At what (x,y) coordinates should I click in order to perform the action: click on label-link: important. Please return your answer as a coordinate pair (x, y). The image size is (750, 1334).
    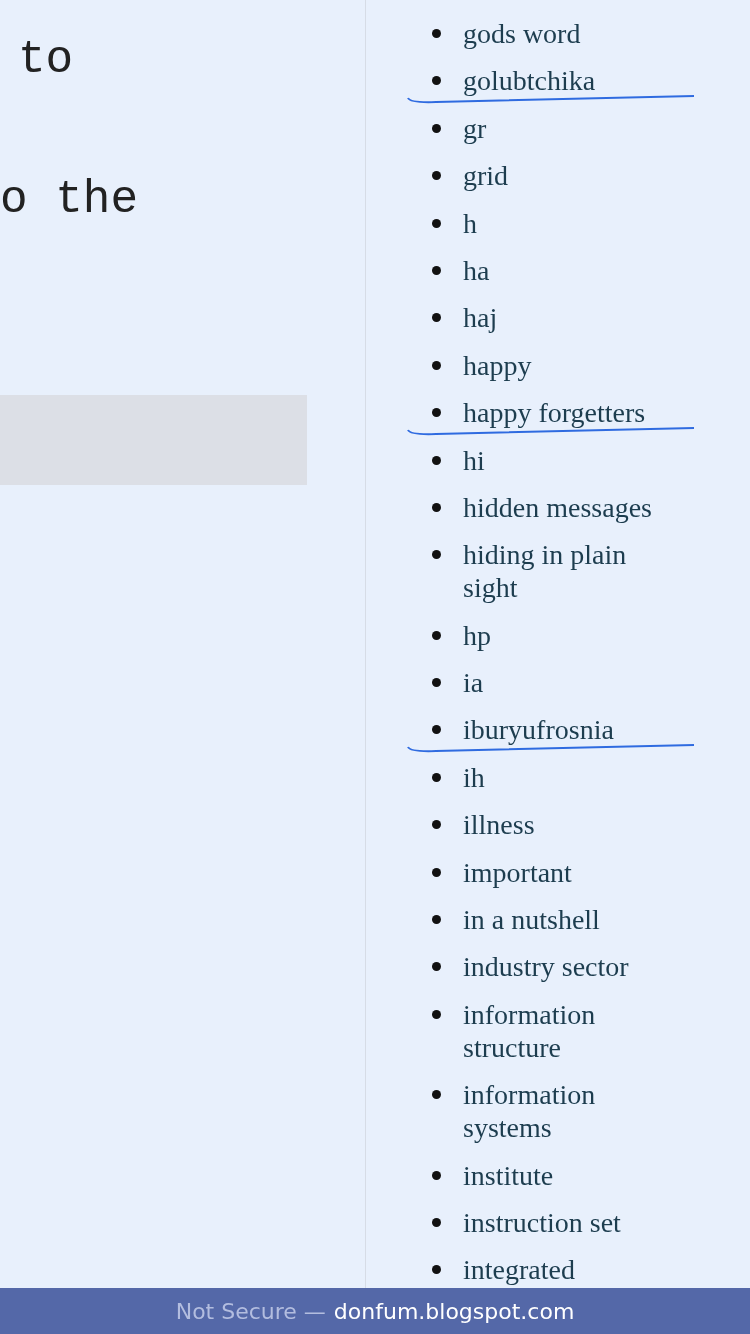
    Looking at the image, I should click on (517, 872).